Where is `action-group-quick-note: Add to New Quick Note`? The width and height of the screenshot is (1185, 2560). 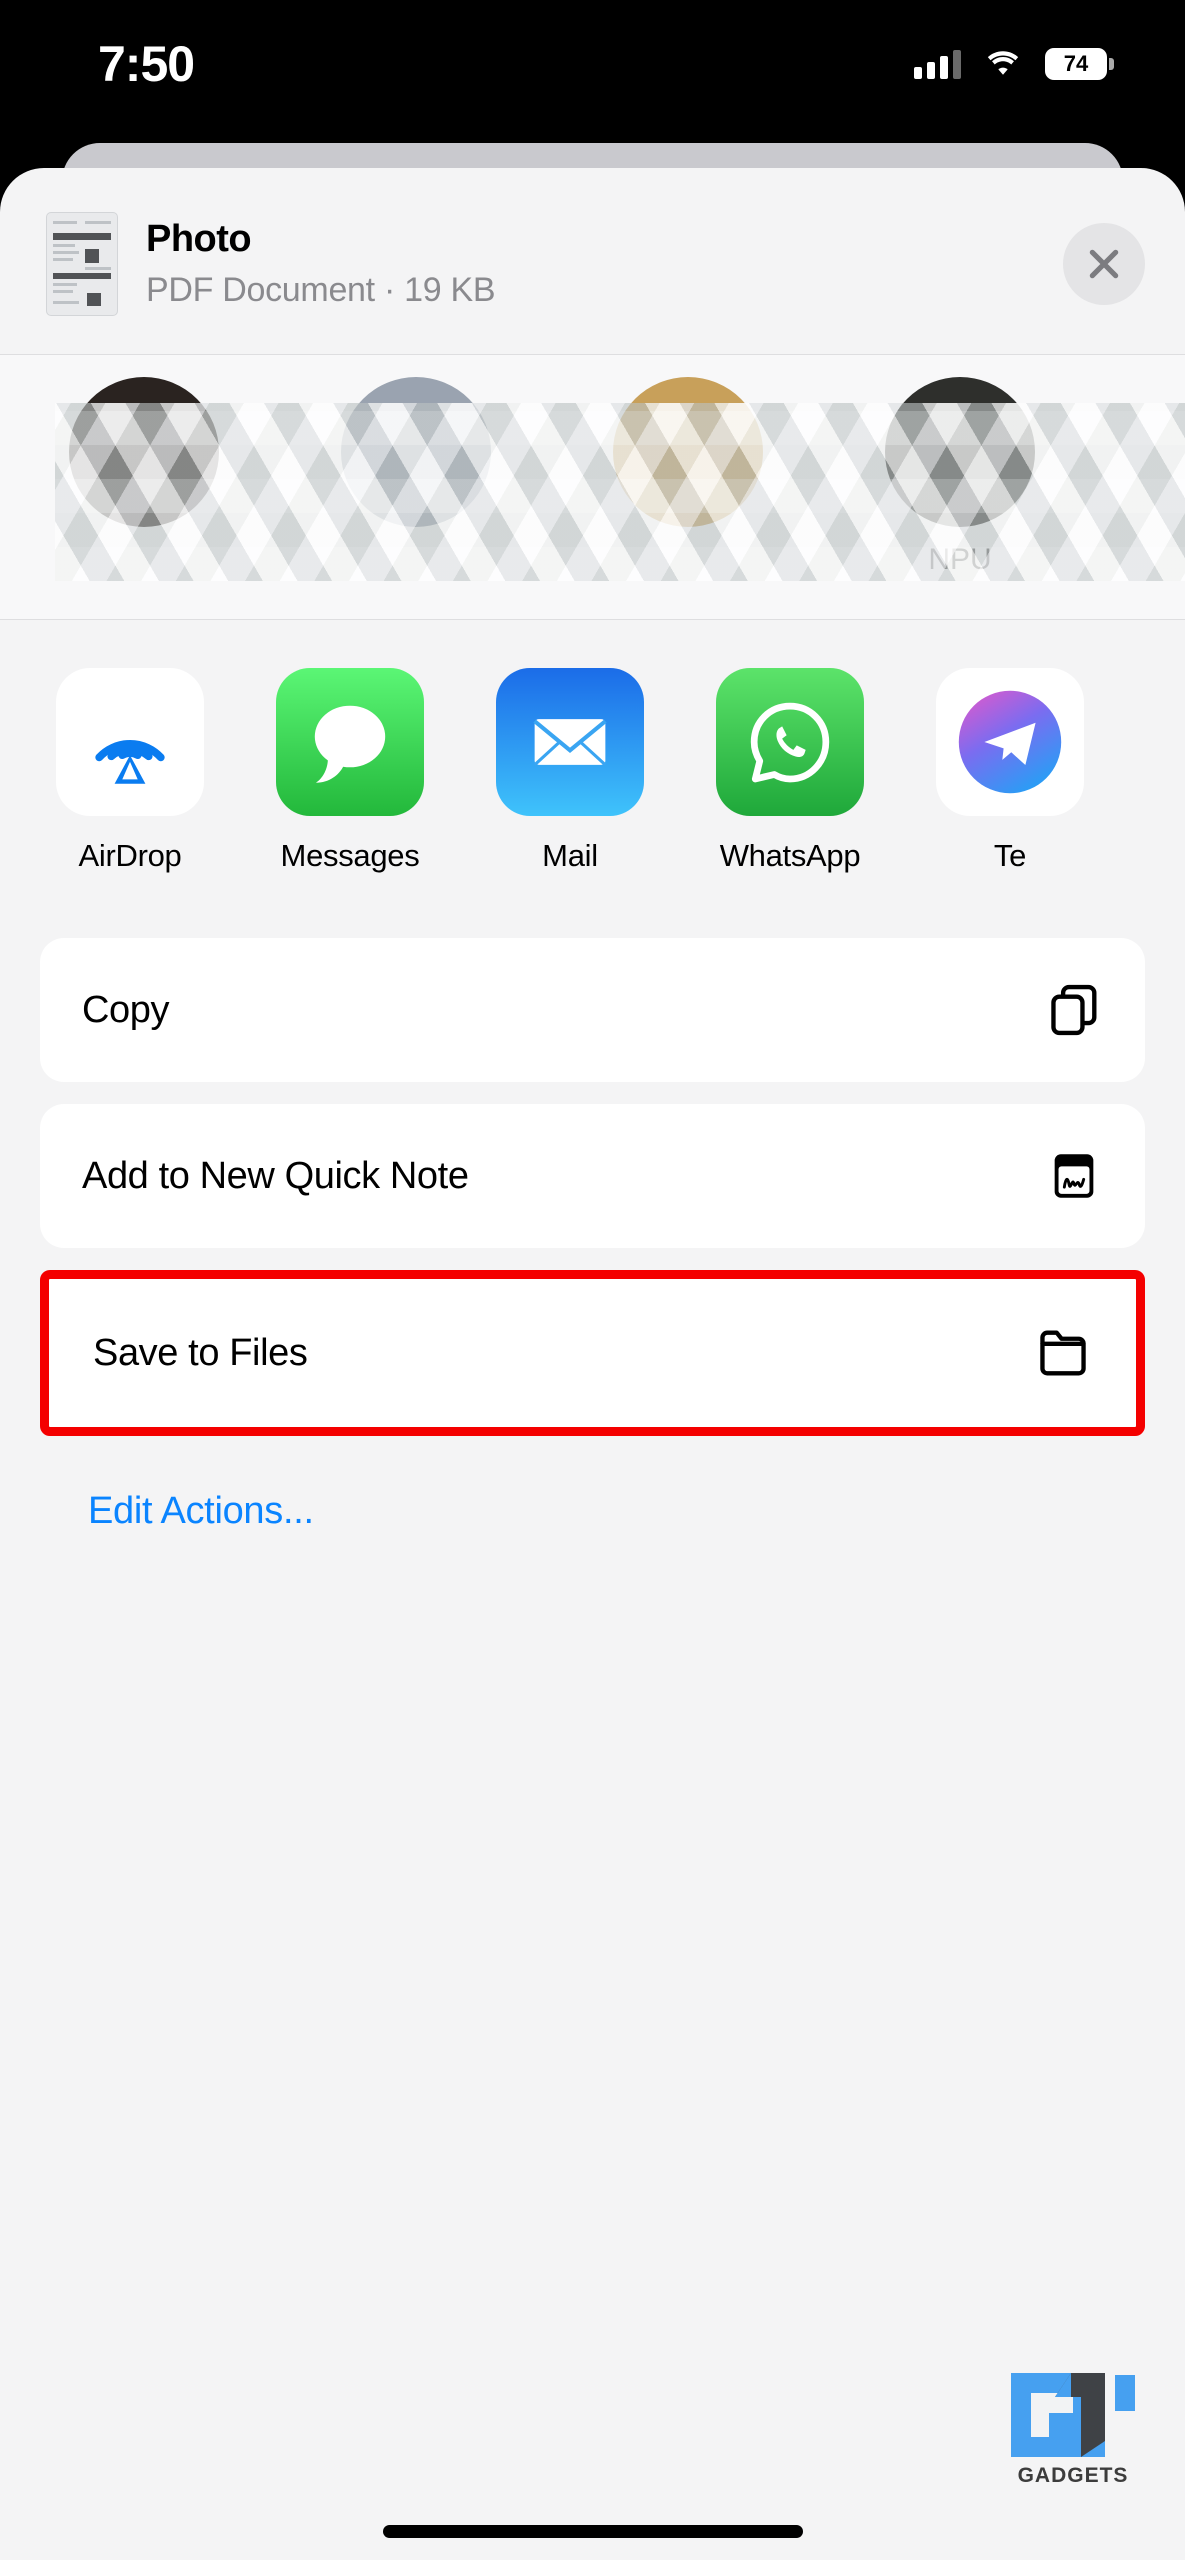 action-group-quick-note: Add to New Quick Note is located at coordinates (592, 1176).